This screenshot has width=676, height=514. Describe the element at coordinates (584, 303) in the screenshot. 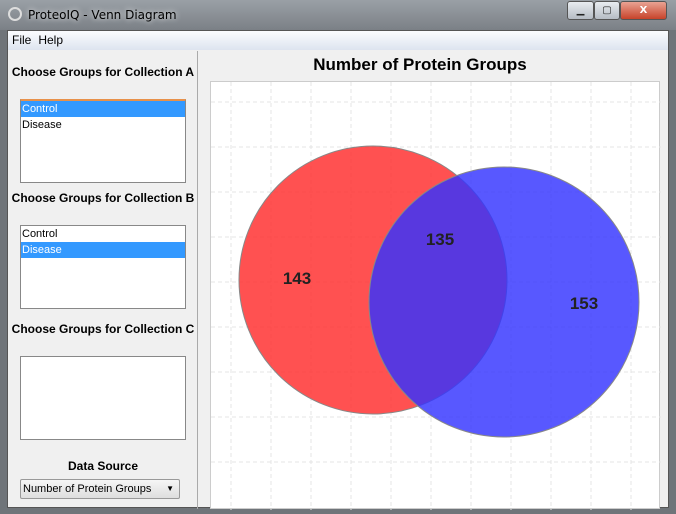

I see `label-b-only: 153` at that location.